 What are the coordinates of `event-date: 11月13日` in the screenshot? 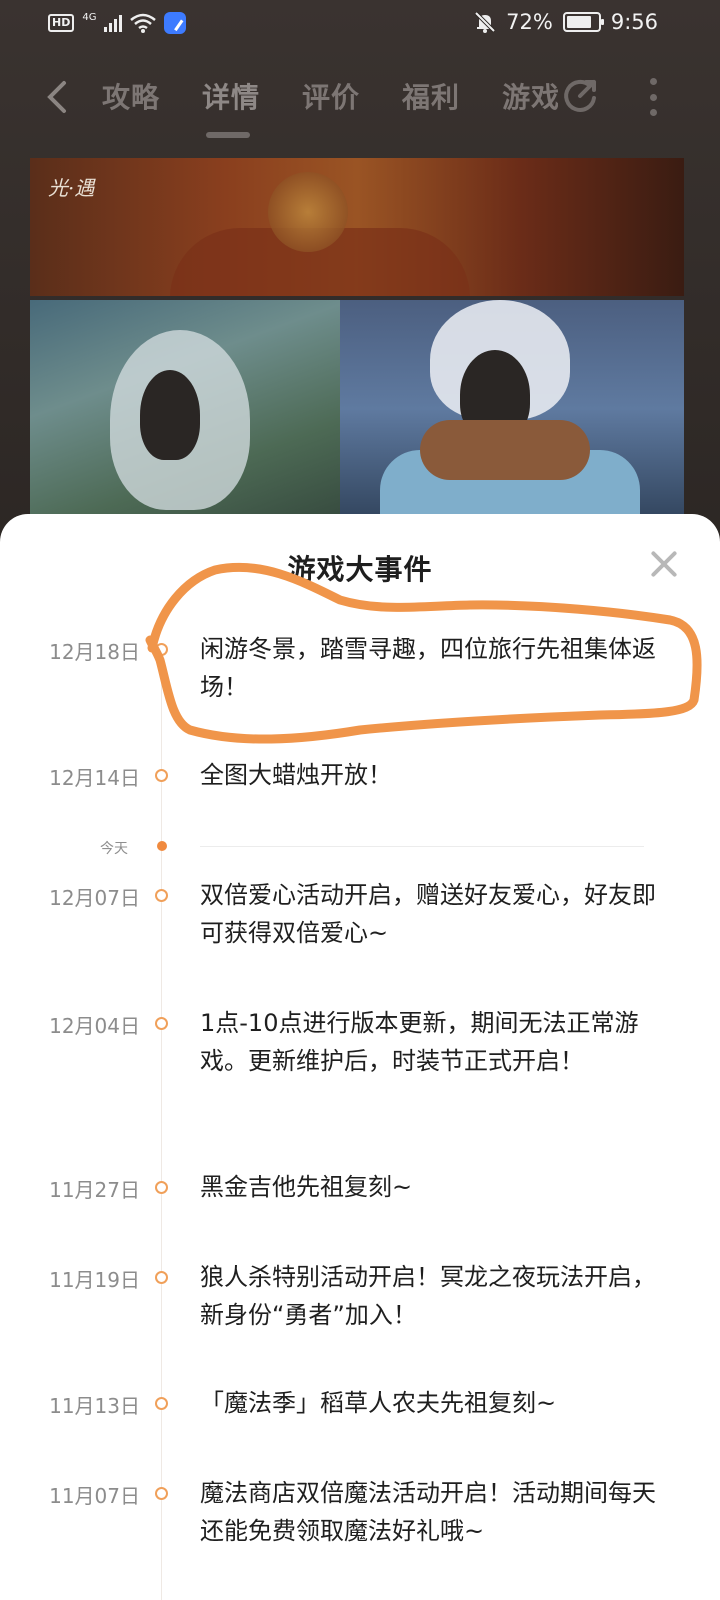 It's located at (94, 1406).